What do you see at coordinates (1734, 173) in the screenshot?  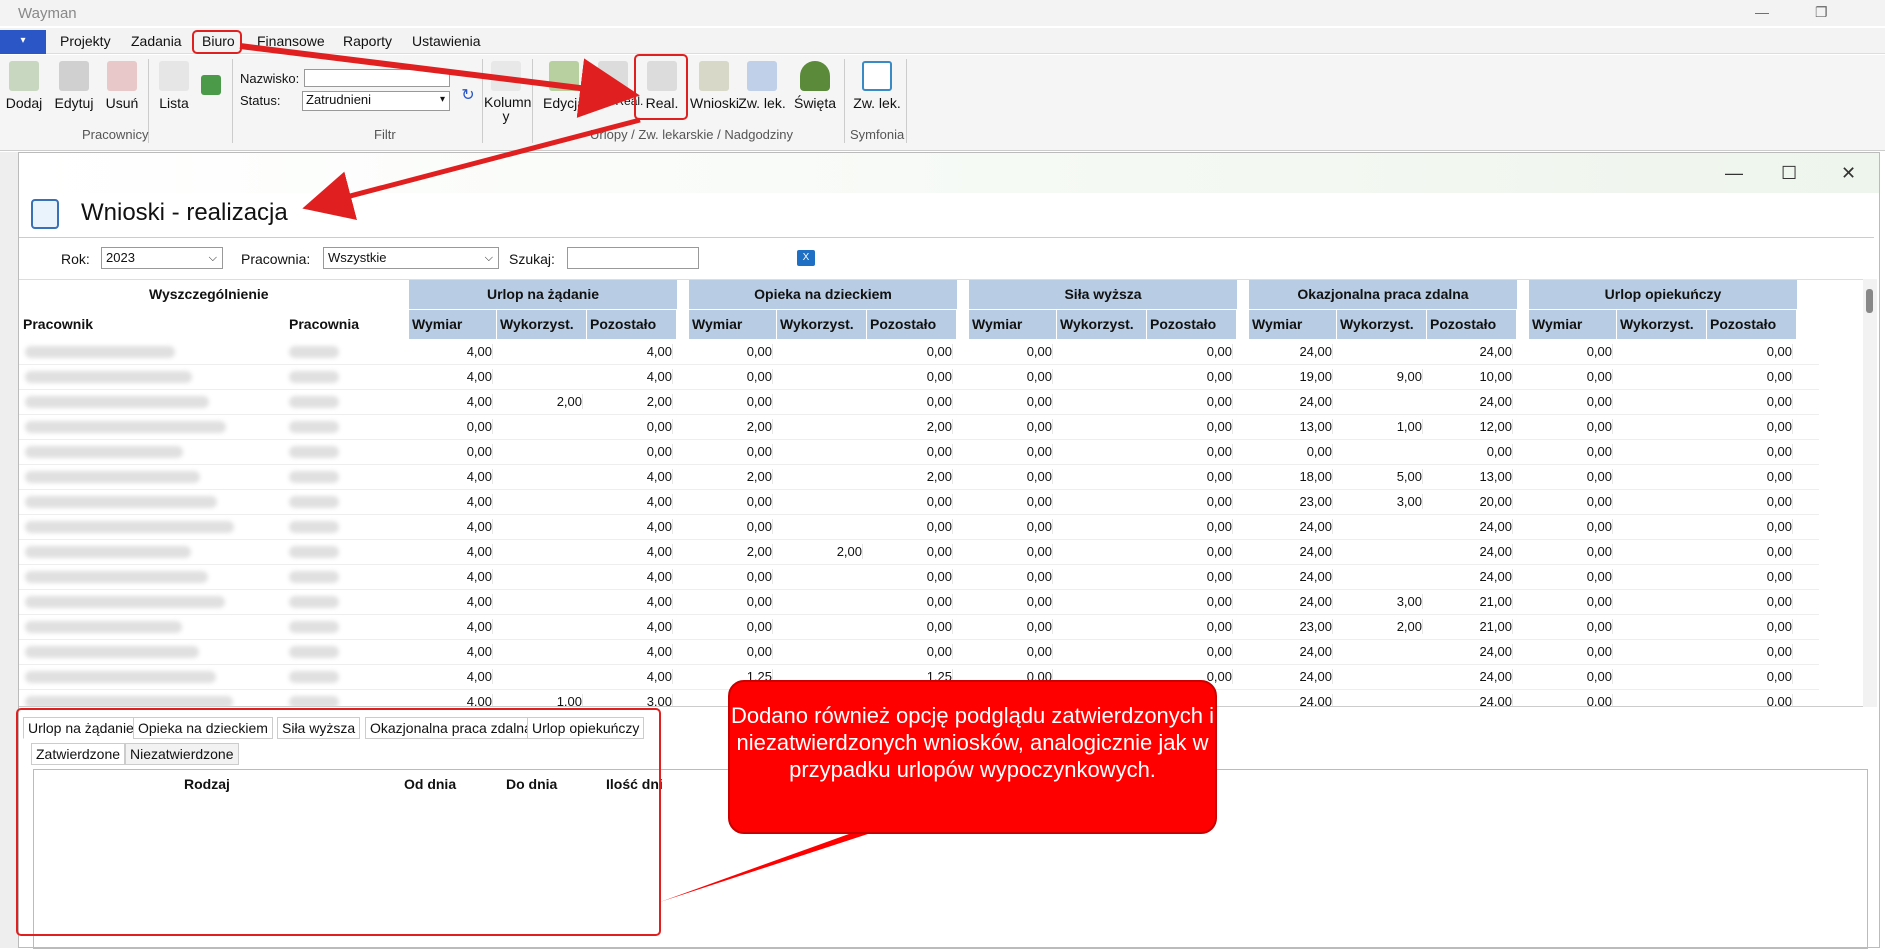 I see `window-minimize-icon: —` at bounding box center [1734, 173].